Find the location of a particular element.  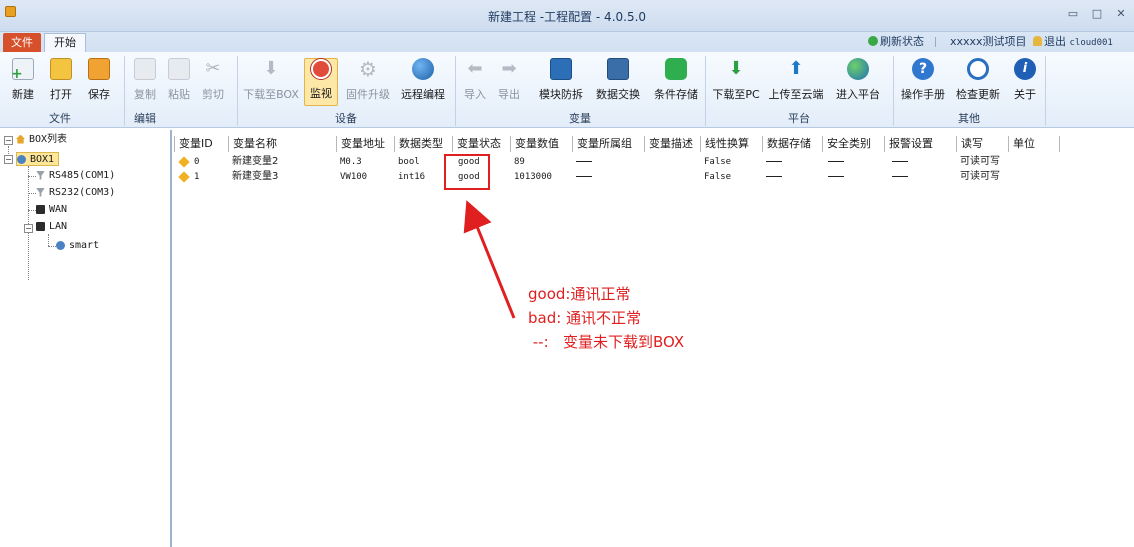

column-header-rw: 读写 is located at coordinates (982, 144).